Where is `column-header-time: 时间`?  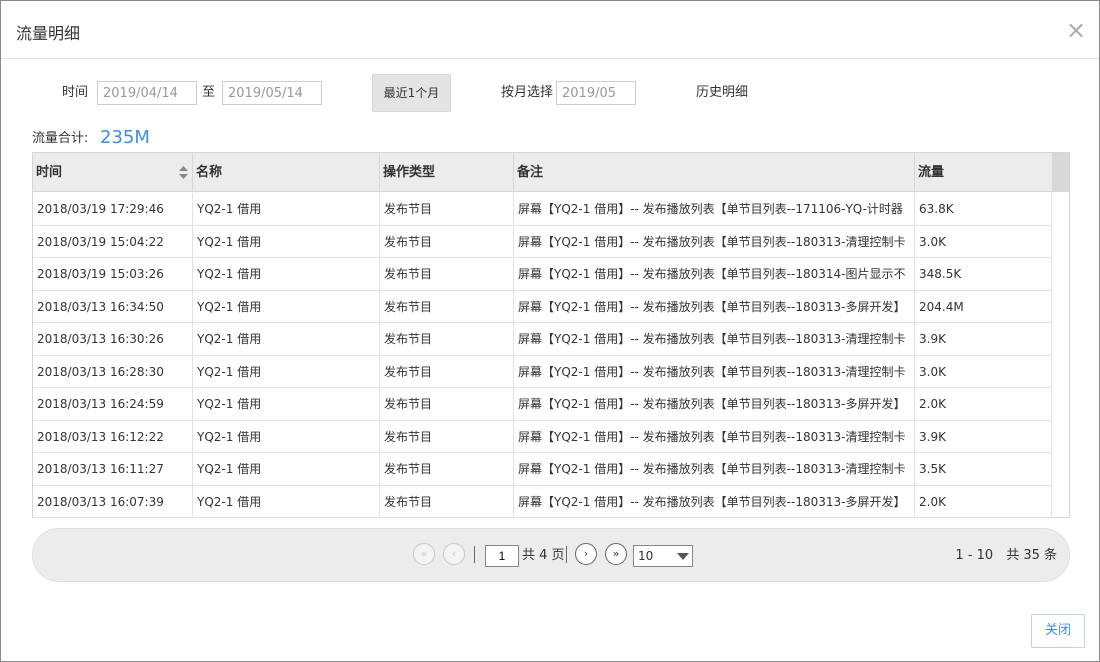
column-header-time: 时间 is located at coordinates (113, 172).